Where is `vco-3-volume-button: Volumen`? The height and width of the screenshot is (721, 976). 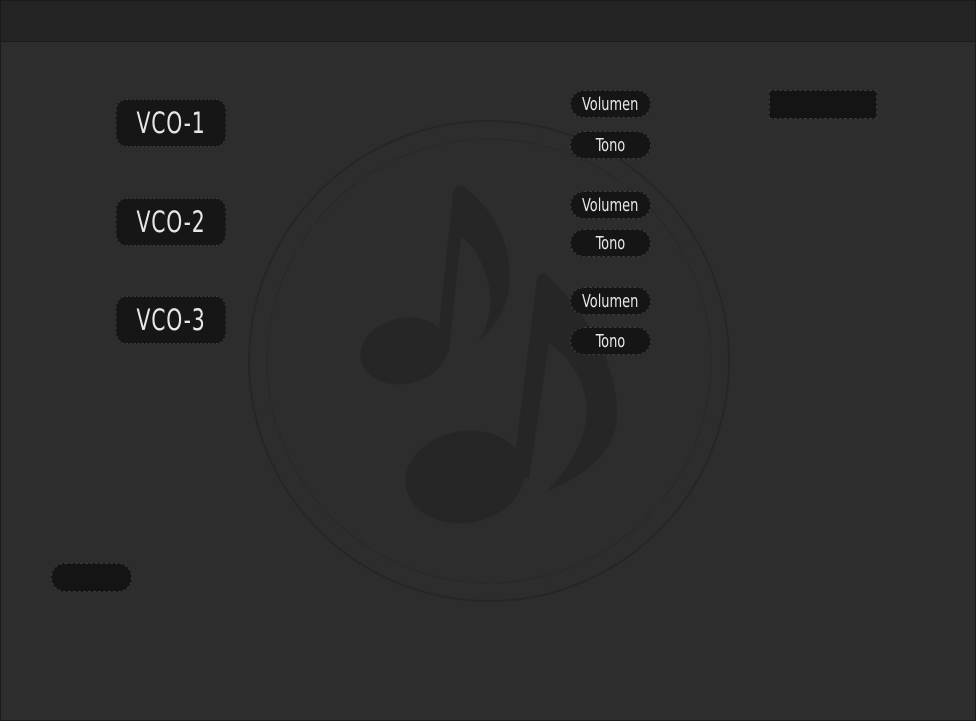 vco-3-volume-button: Volumen is located at coordinates (610, 301).